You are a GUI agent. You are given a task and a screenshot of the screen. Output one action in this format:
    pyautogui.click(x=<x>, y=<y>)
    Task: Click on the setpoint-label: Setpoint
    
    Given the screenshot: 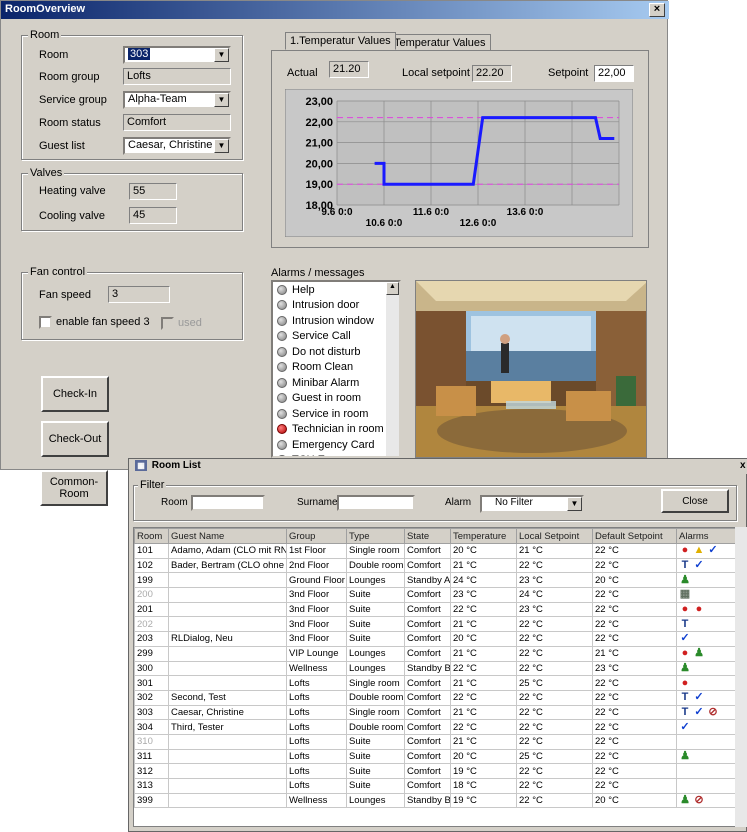 What is the action you would take?
    pyautogui.click(x=568, y=73)
    